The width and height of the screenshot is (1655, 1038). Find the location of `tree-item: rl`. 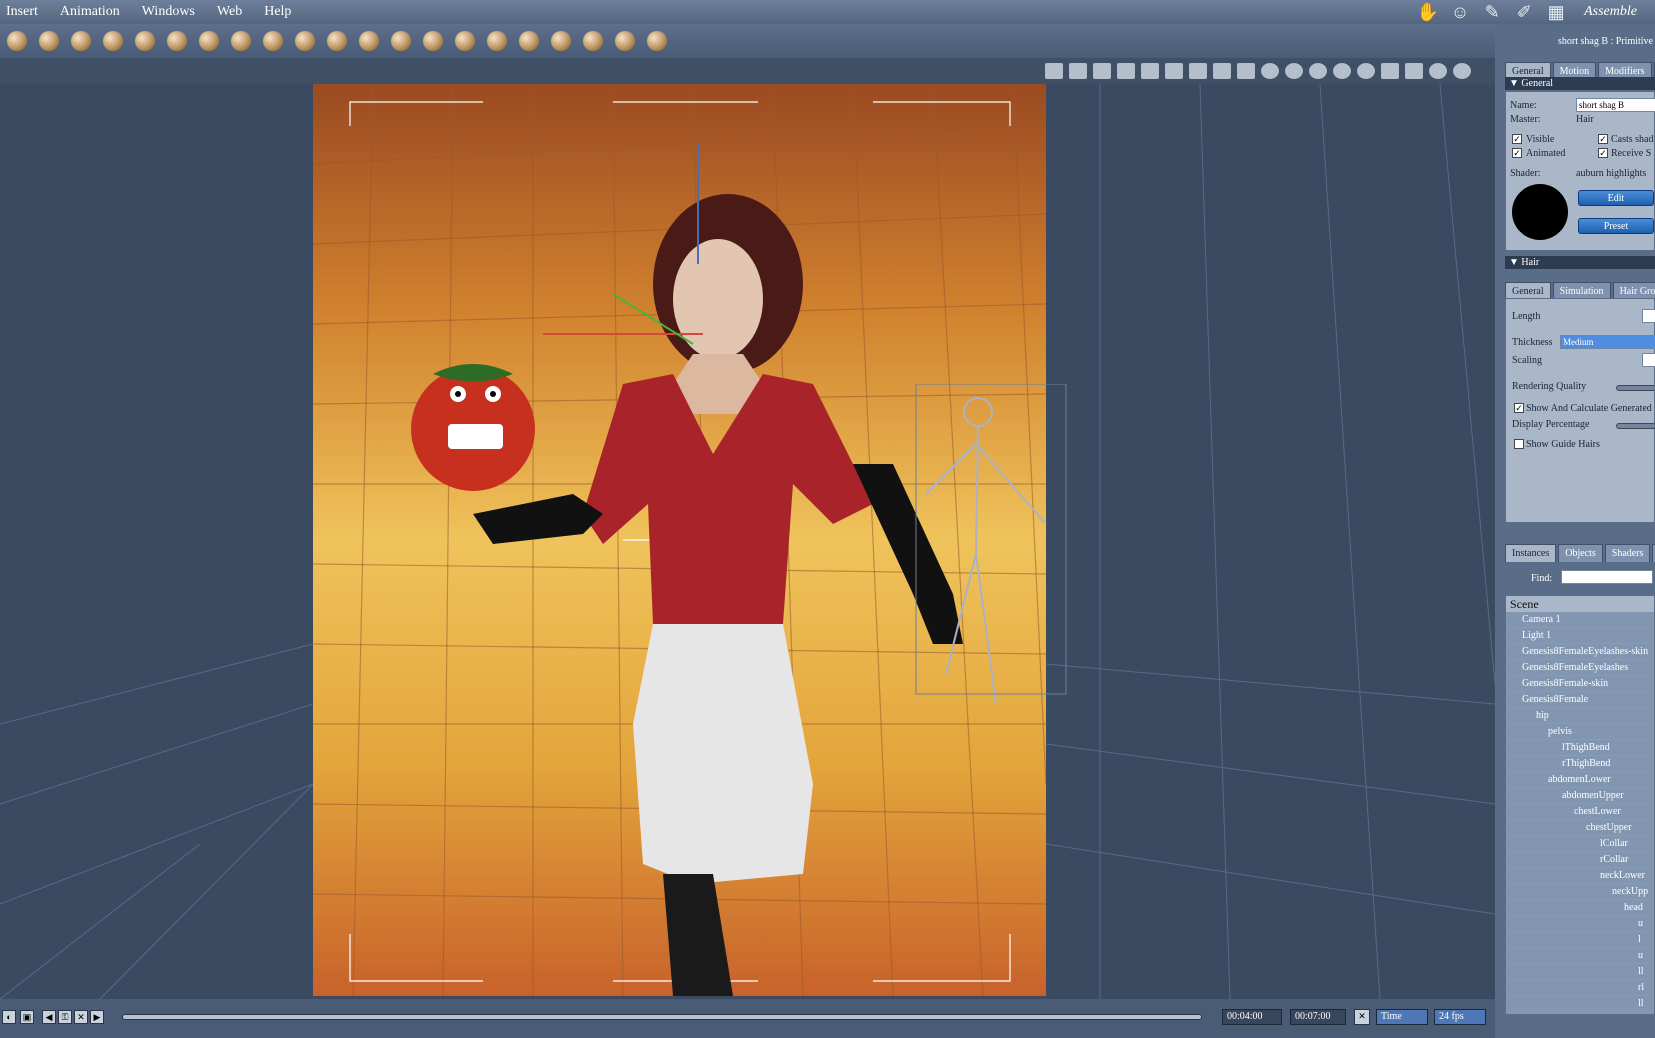

tree-item: rl is located at coordinates (1580, 1013).